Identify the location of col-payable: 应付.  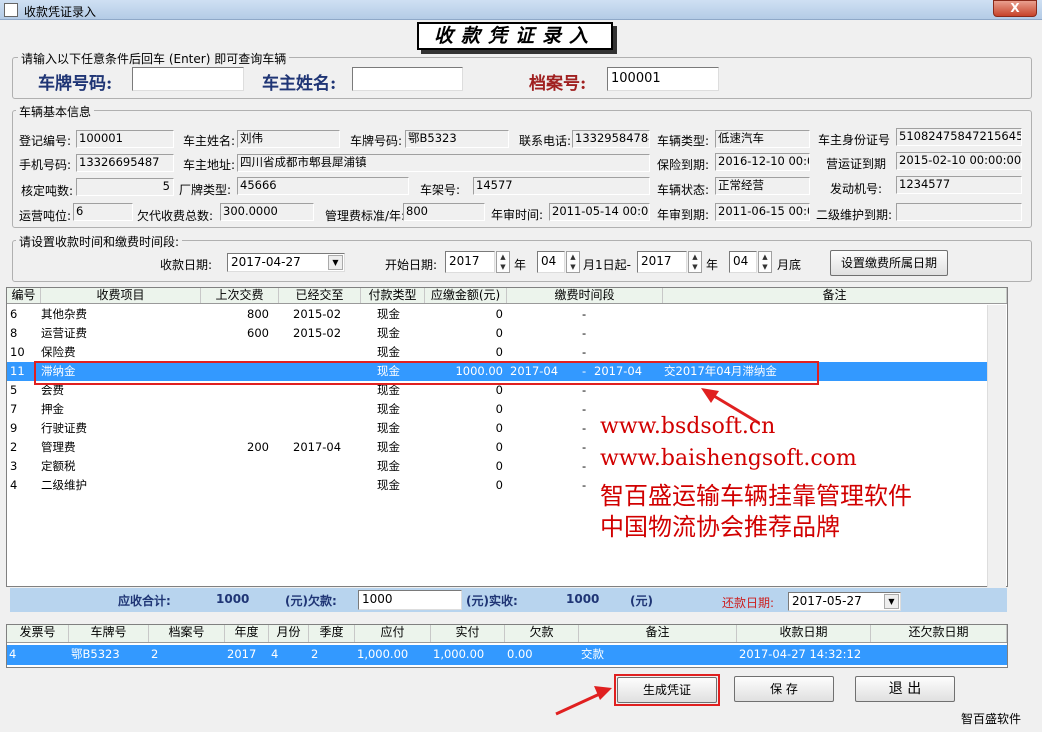
(393, 633).